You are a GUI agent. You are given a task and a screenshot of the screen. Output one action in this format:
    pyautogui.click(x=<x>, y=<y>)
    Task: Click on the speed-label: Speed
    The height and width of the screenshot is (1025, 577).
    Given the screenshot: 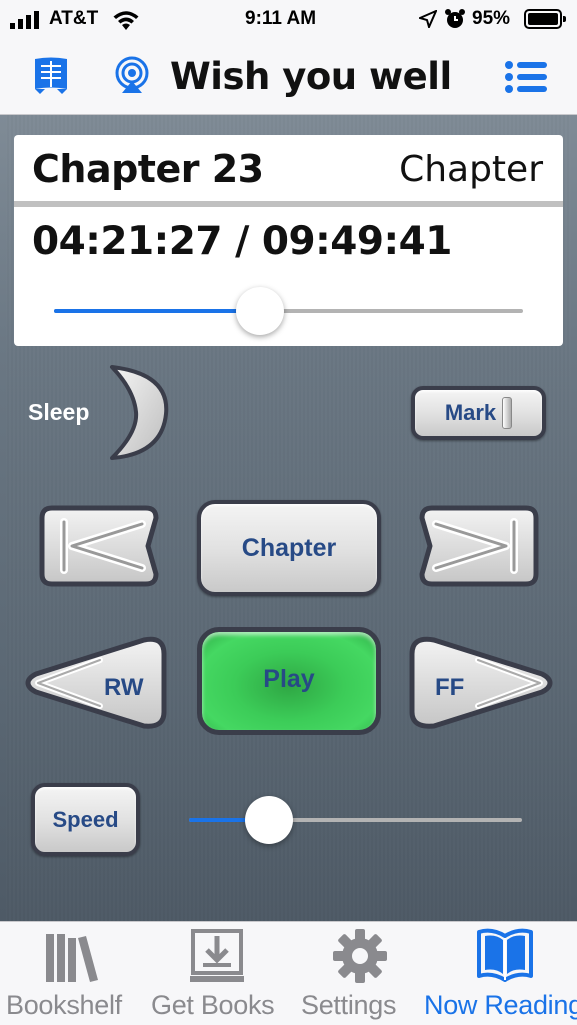 What is the action you would take?
    pyautogui.click(x=85, y=819)
    